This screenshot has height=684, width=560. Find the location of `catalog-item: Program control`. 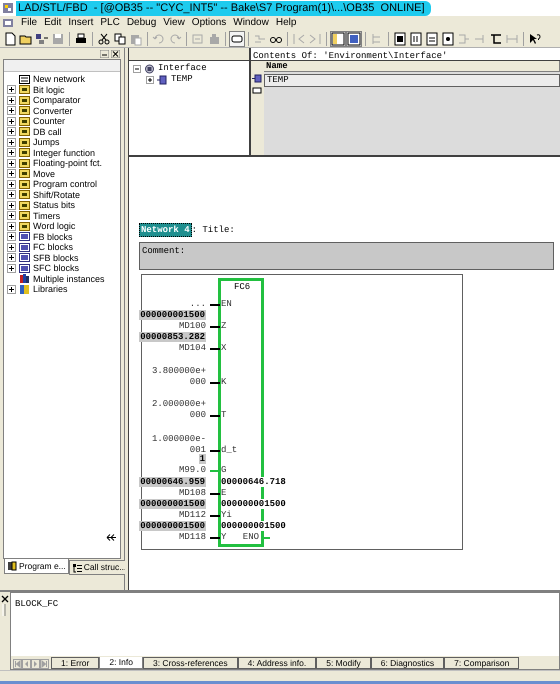

catalog-item: Program control is located at coordinates (52, 184).